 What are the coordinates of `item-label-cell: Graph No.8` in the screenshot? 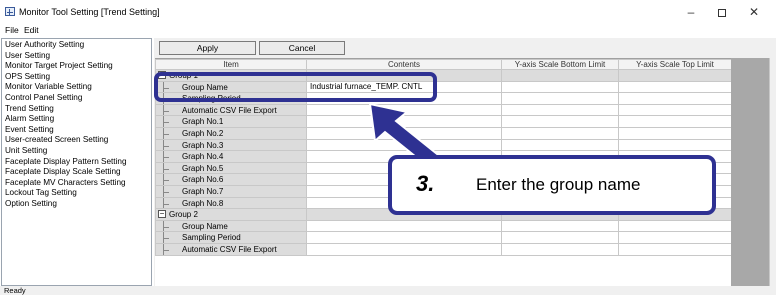 It's located at (231, 203).